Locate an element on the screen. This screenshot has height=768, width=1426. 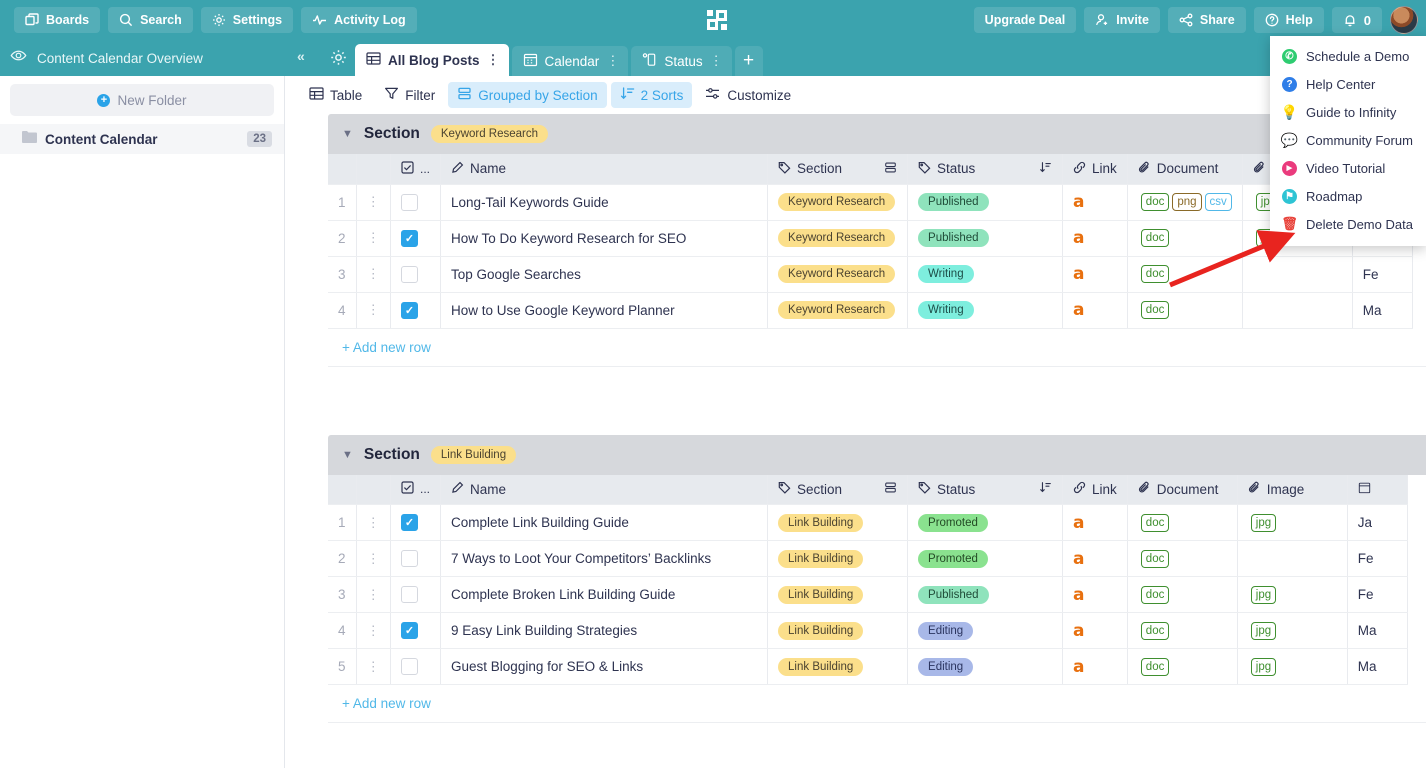
tab-status: Status ⋮ is located at coordinates (681, 61).